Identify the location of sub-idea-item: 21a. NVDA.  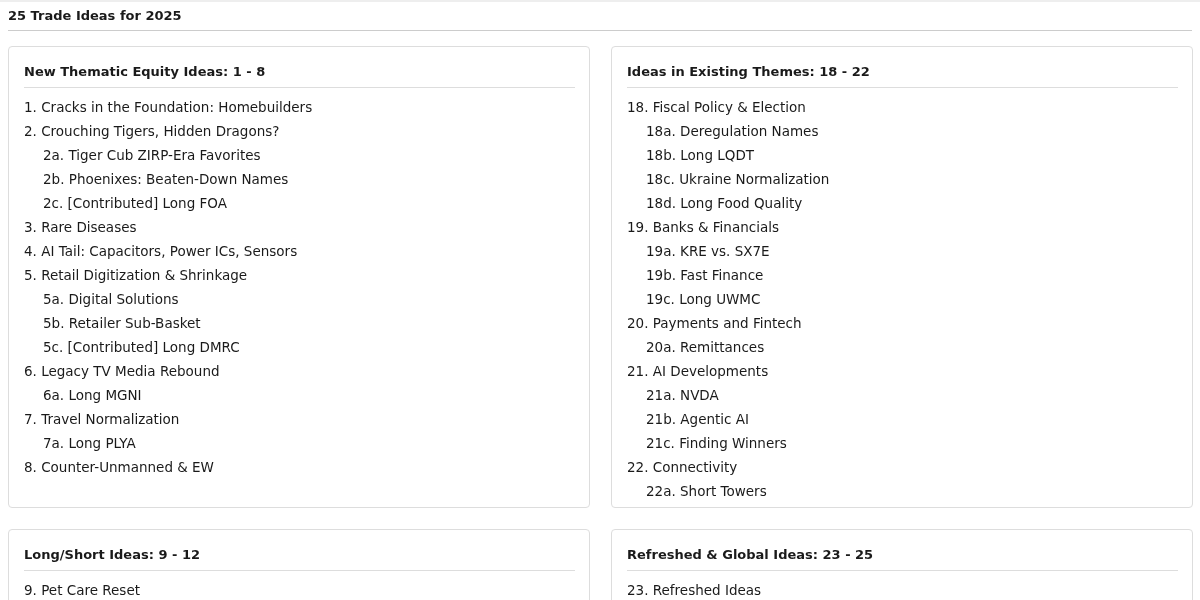
(682, 395).